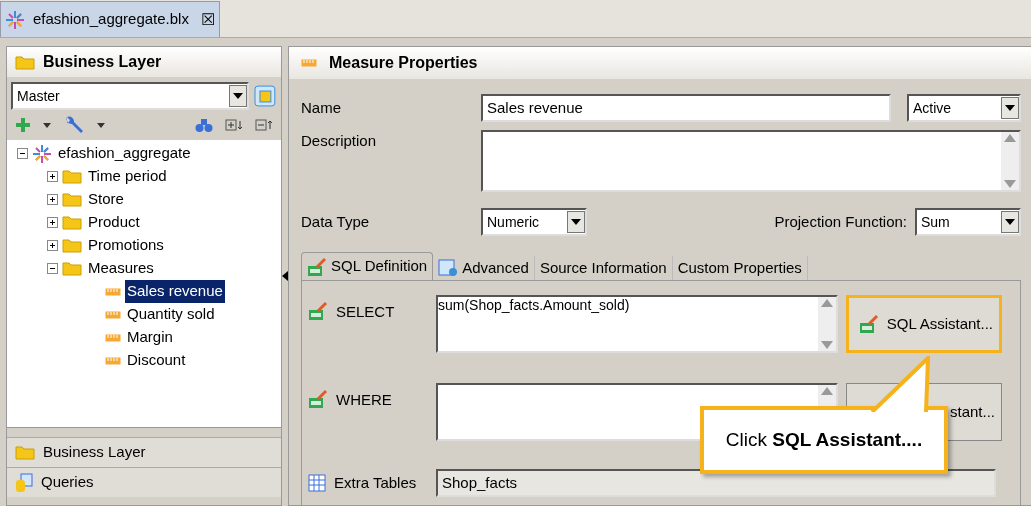  What do you see at coordinates (716, 483) in the screenshot?
I see `input-field: Shop_facts` at bounding box center [716, 483].